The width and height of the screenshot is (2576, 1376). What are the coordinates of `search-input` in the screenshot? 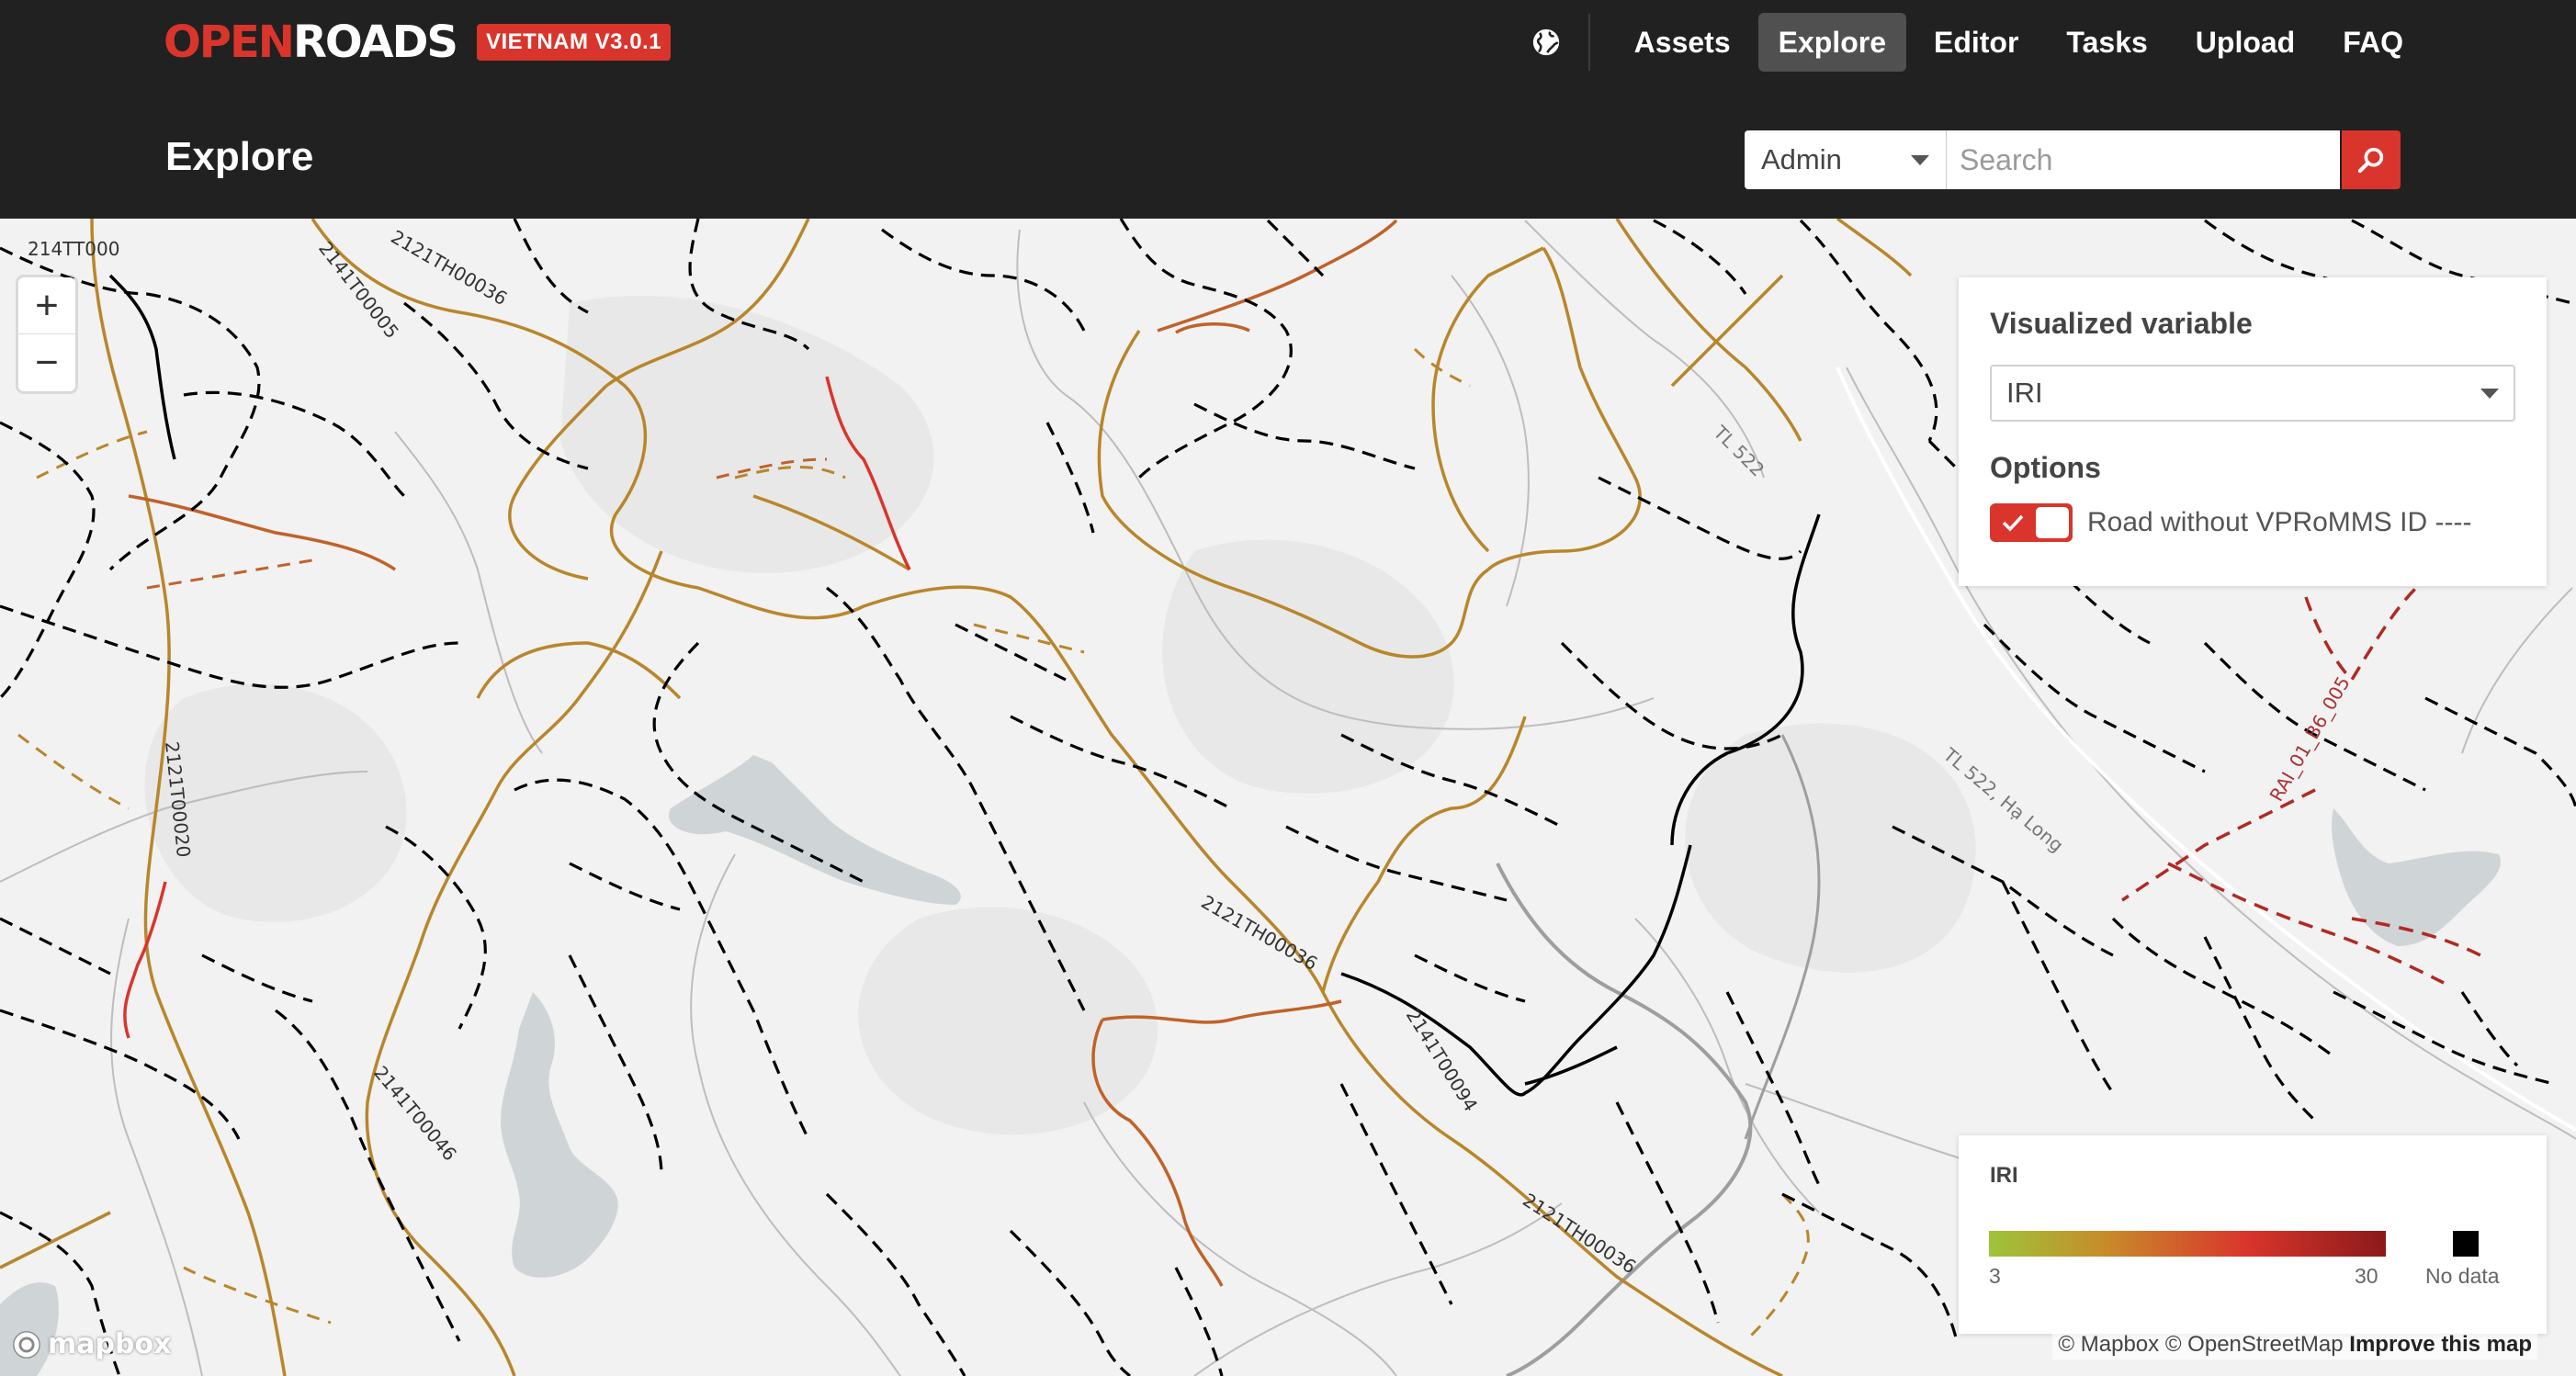 It's located at (2143, 159).